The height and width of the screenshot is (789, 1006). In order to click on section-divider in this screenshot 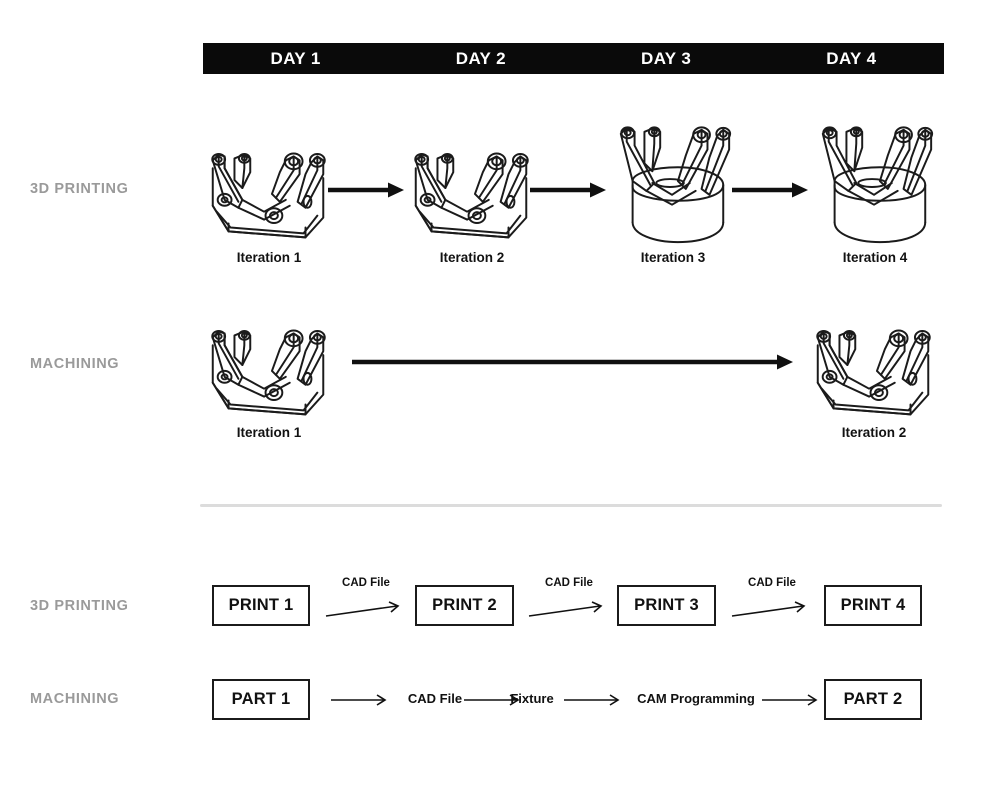, I will do `click(571, 505)`.